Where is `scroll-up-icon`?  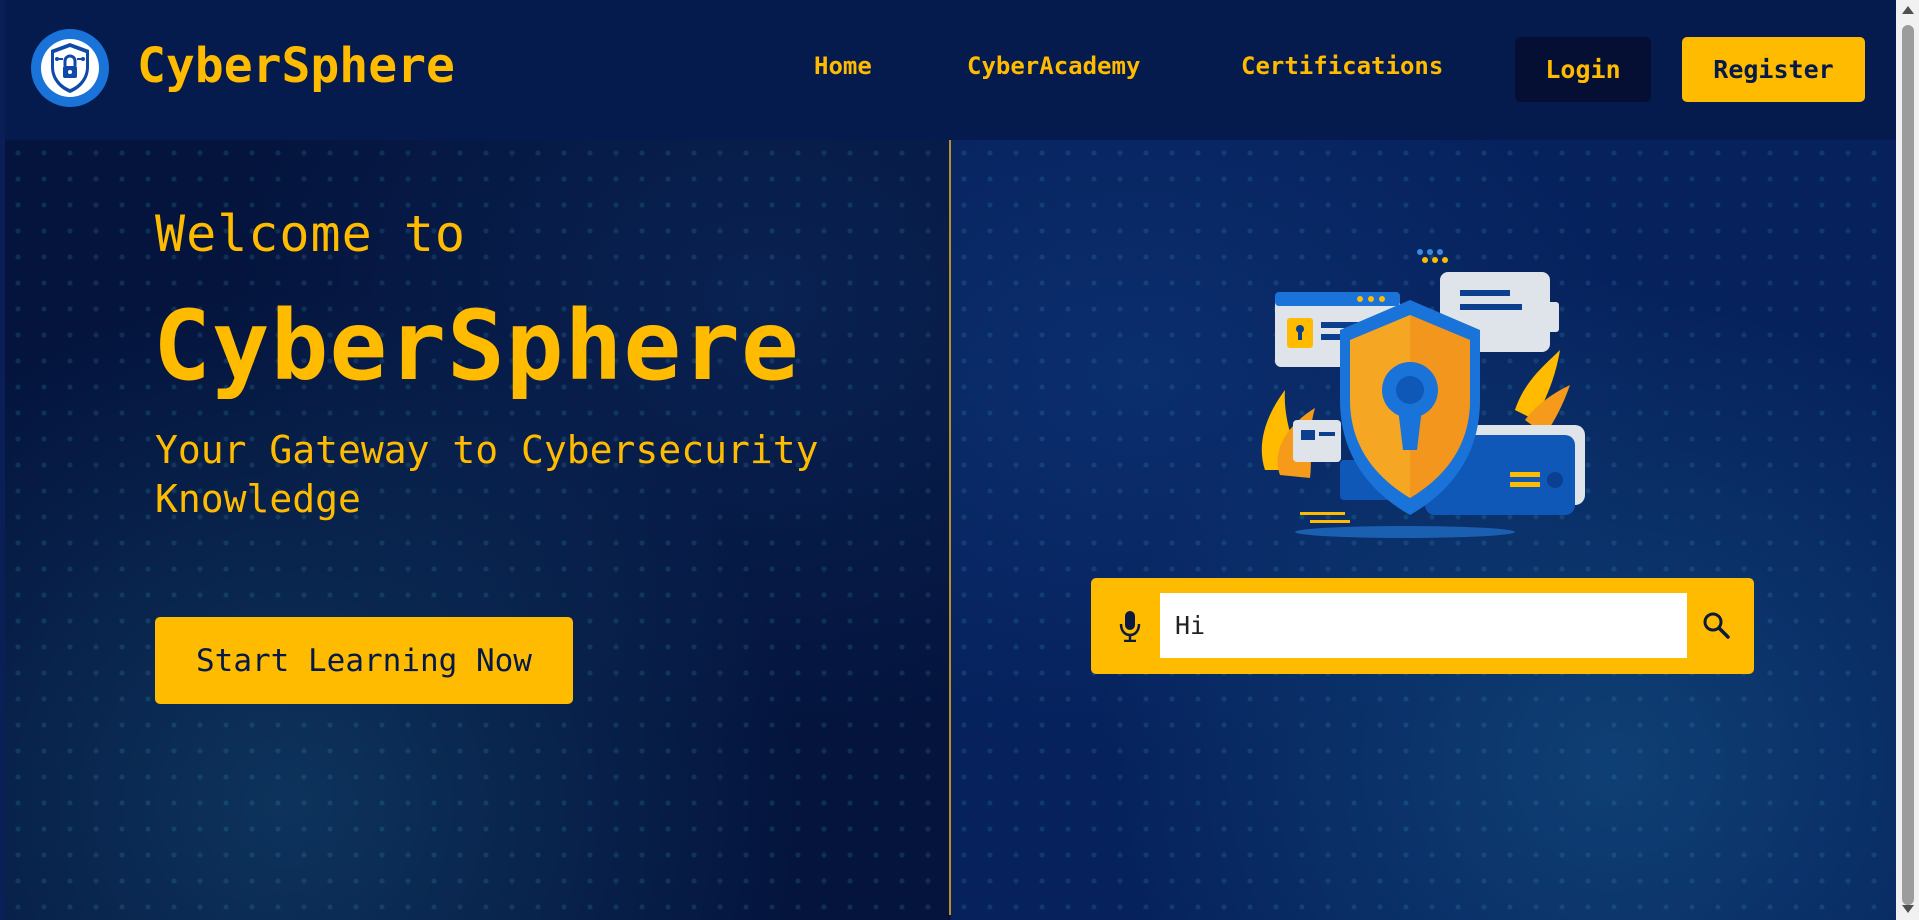
scroll-up-icon is located at coordinates (1908, 10).